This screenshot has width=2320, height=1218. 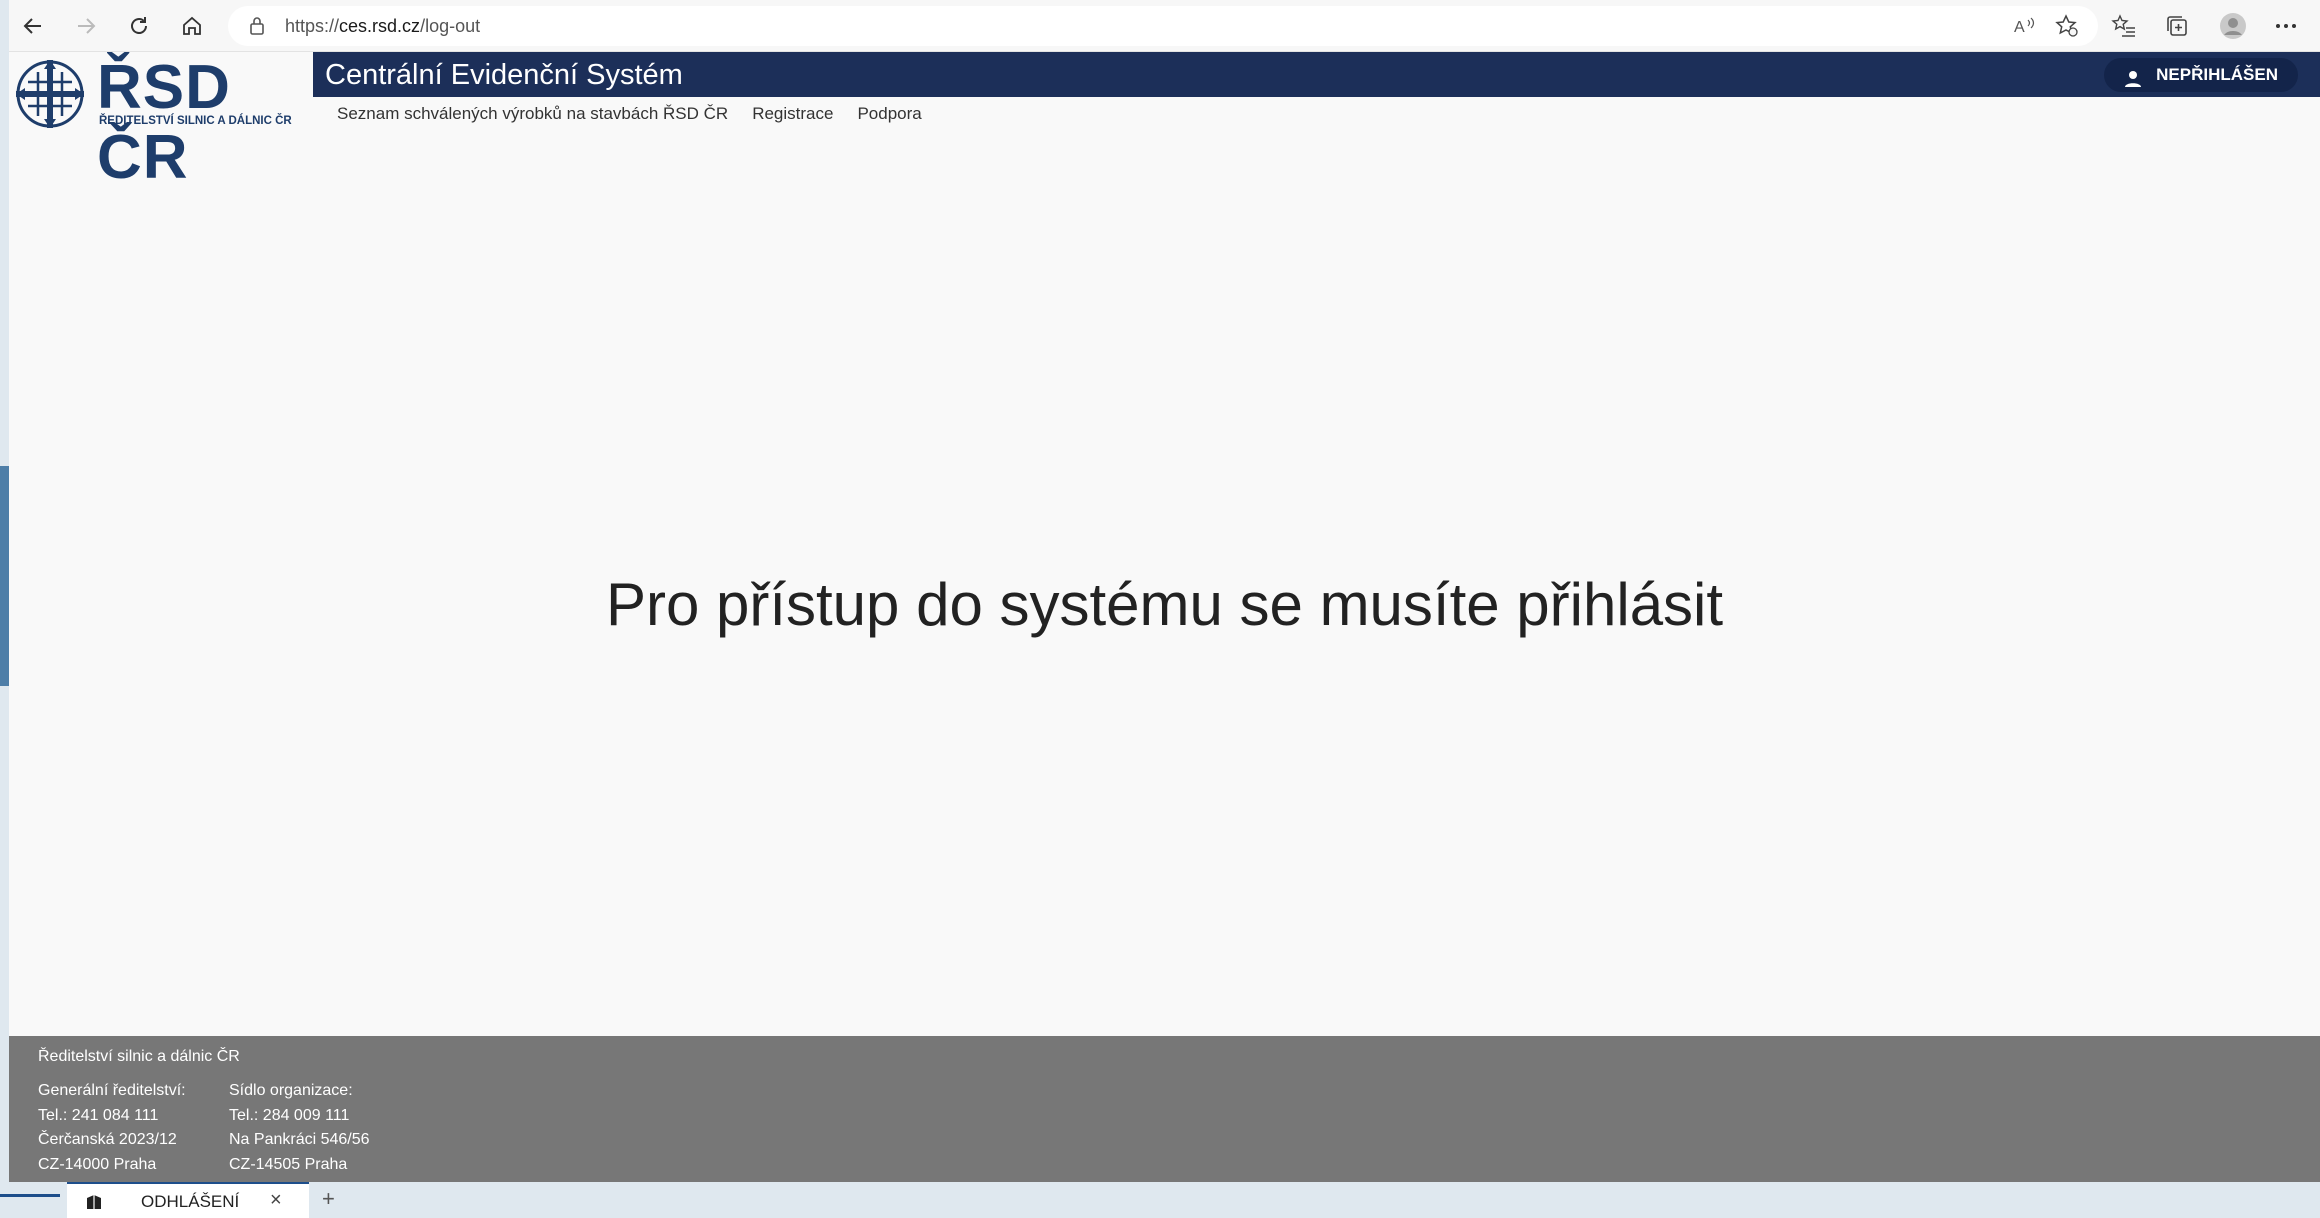 What do you see at coordinates (889, 114) in the screenshot?
I see `menu-item-support: Podpora` at bounding box center [889, 114].